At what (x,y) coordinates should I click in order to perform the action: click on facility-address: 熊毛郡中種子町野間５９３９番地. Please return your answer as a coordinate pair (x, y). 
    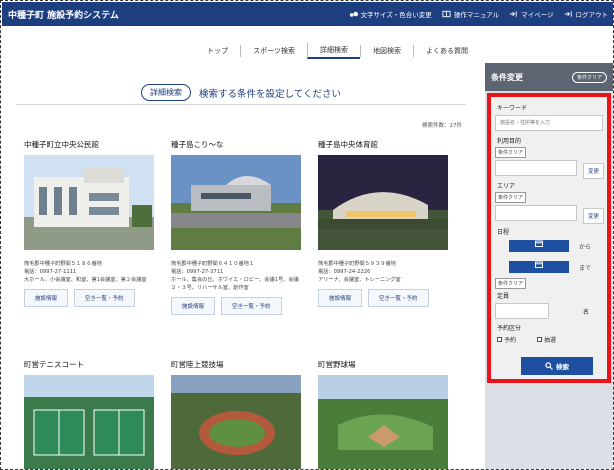
    Looking at the image, I should click on (357, 264).